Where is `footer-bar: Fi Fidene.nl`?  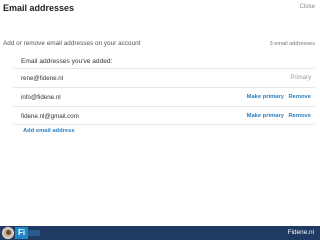
footer-bar: Fi Fidene.nl is located at coordinates (160, 233).